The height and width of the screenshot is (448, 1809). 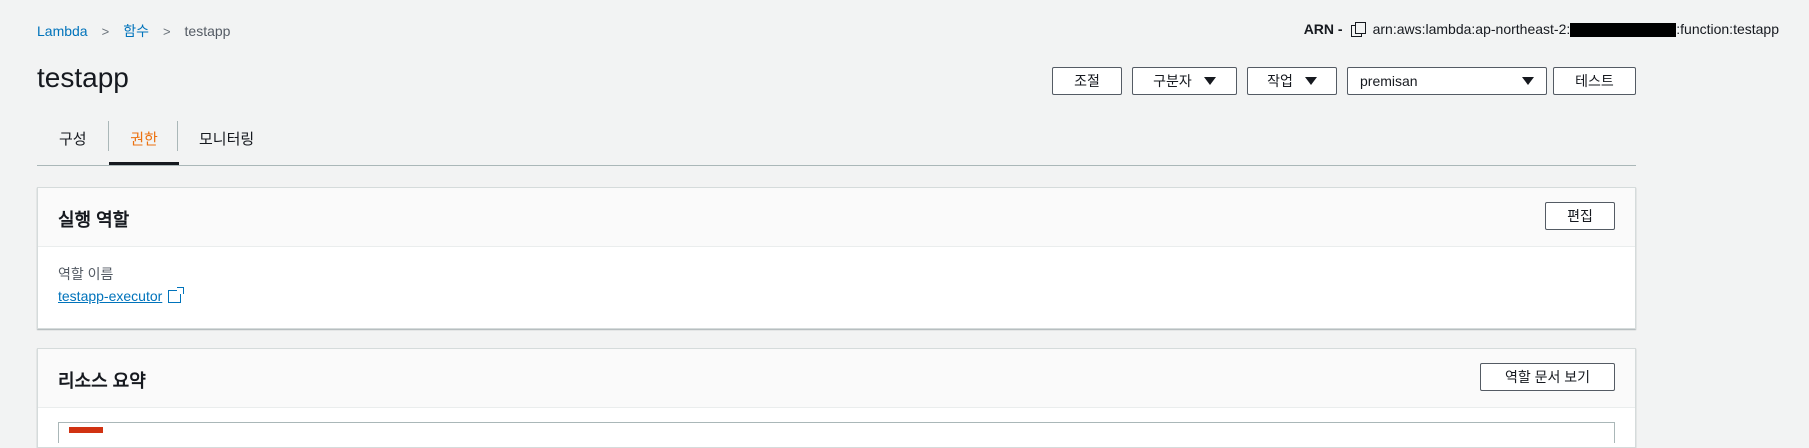 I want to click on breadcrumb: Lambda > 함수 > testapp, so click(x=133, y=31).